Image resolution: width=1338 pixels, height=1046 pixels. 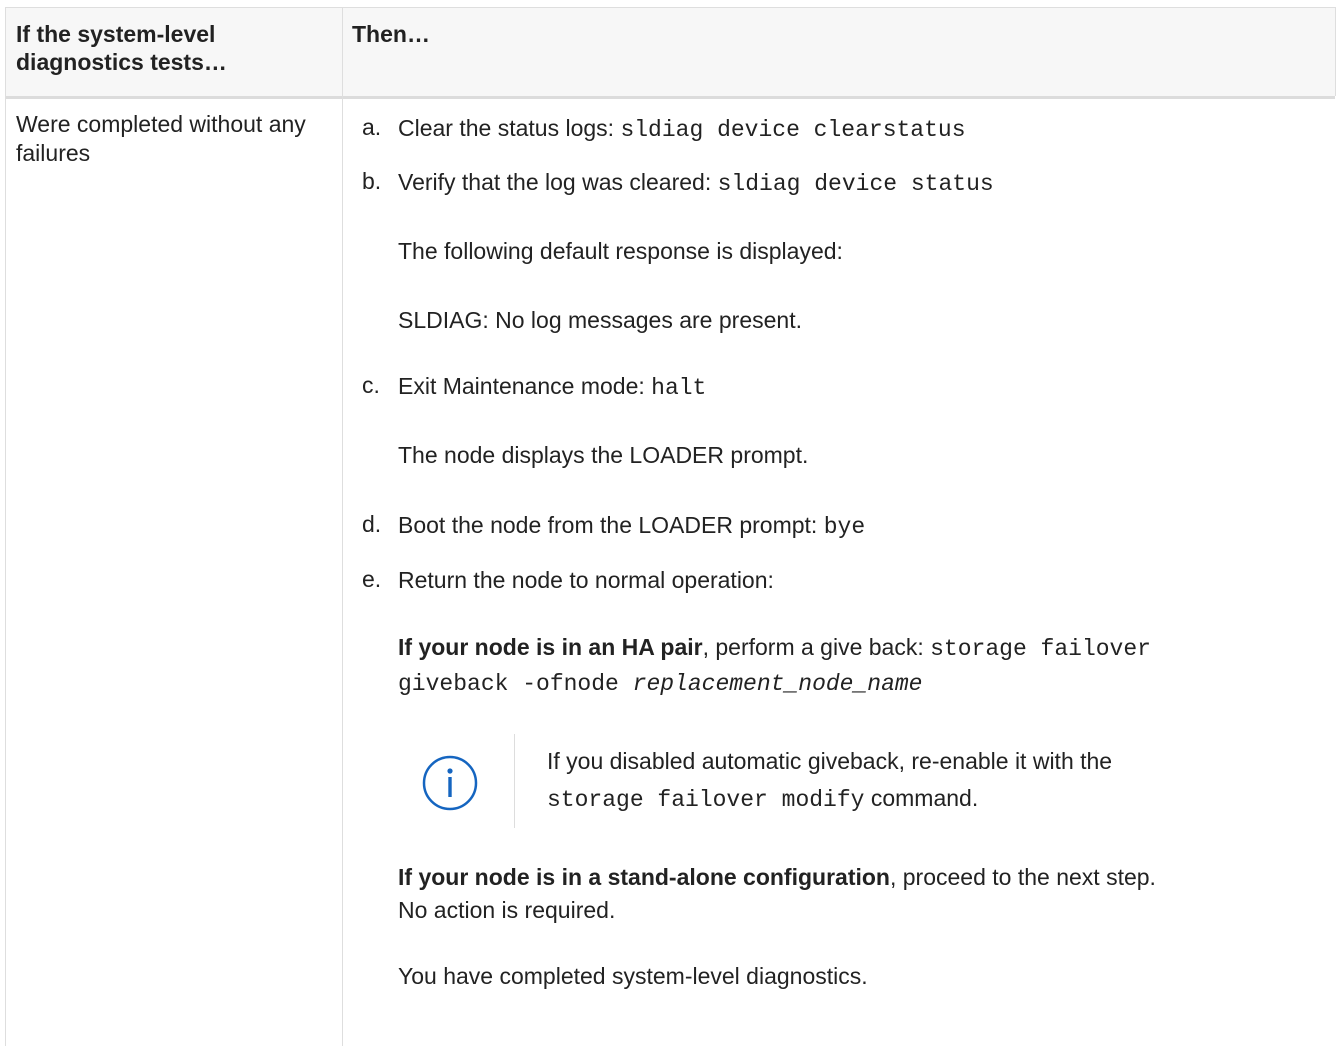 What do you see at coordinates (586, 580) in the screenshot?
I see `step-e-text: Return the node to normal operation:` at bounding box center [586, 580].